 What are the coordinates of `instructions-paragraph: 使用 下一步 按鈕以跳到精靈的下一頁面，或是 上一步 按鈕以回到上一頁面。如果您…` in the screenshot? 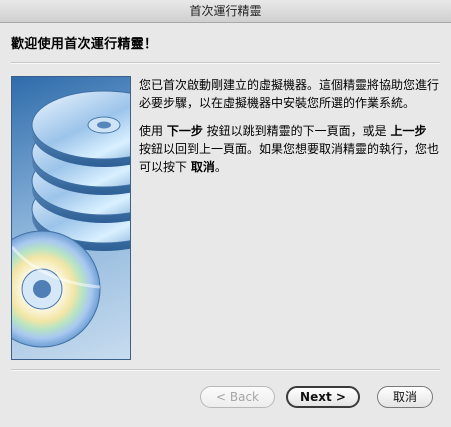 It's located at (289, 149).